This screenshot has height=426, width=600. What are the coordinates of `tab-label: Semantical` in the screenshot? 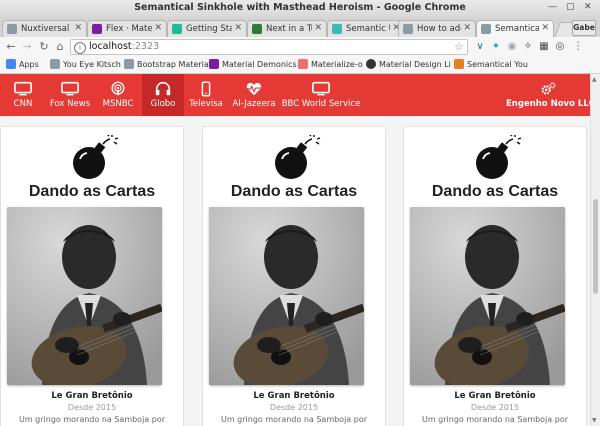 It's located at (517, 29).